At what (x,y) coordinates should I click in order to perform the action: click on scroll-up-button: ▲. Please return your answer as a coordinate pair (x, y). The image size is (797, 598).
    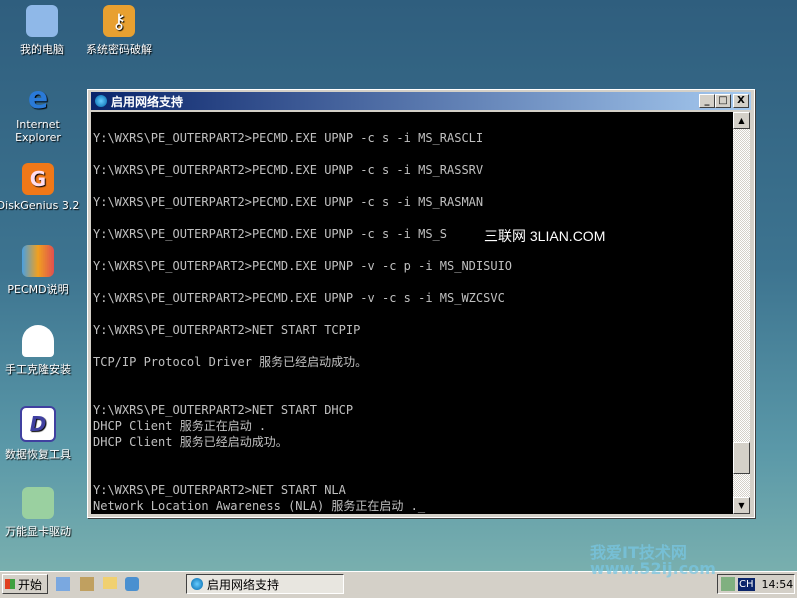
    Looking at the image, I should click on (741, 120).